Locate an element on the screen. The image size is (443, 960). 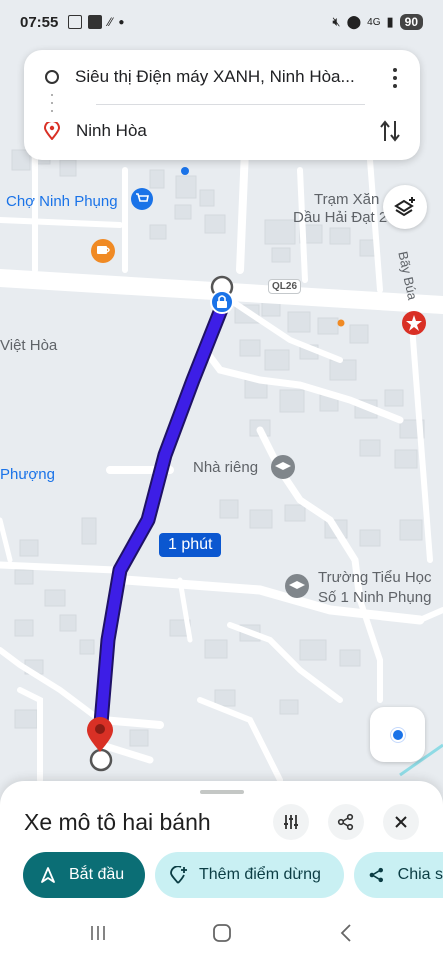
route-divider is located at coordinates (230, 104).